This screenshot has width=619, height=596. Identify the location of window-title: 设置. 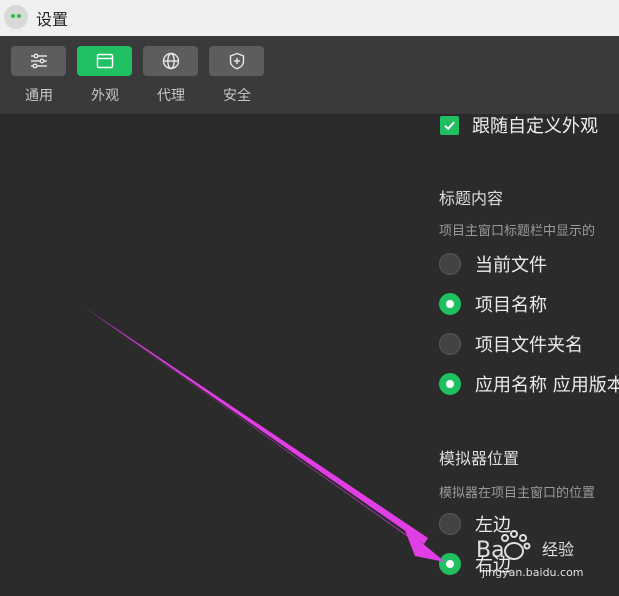
(52, 19).